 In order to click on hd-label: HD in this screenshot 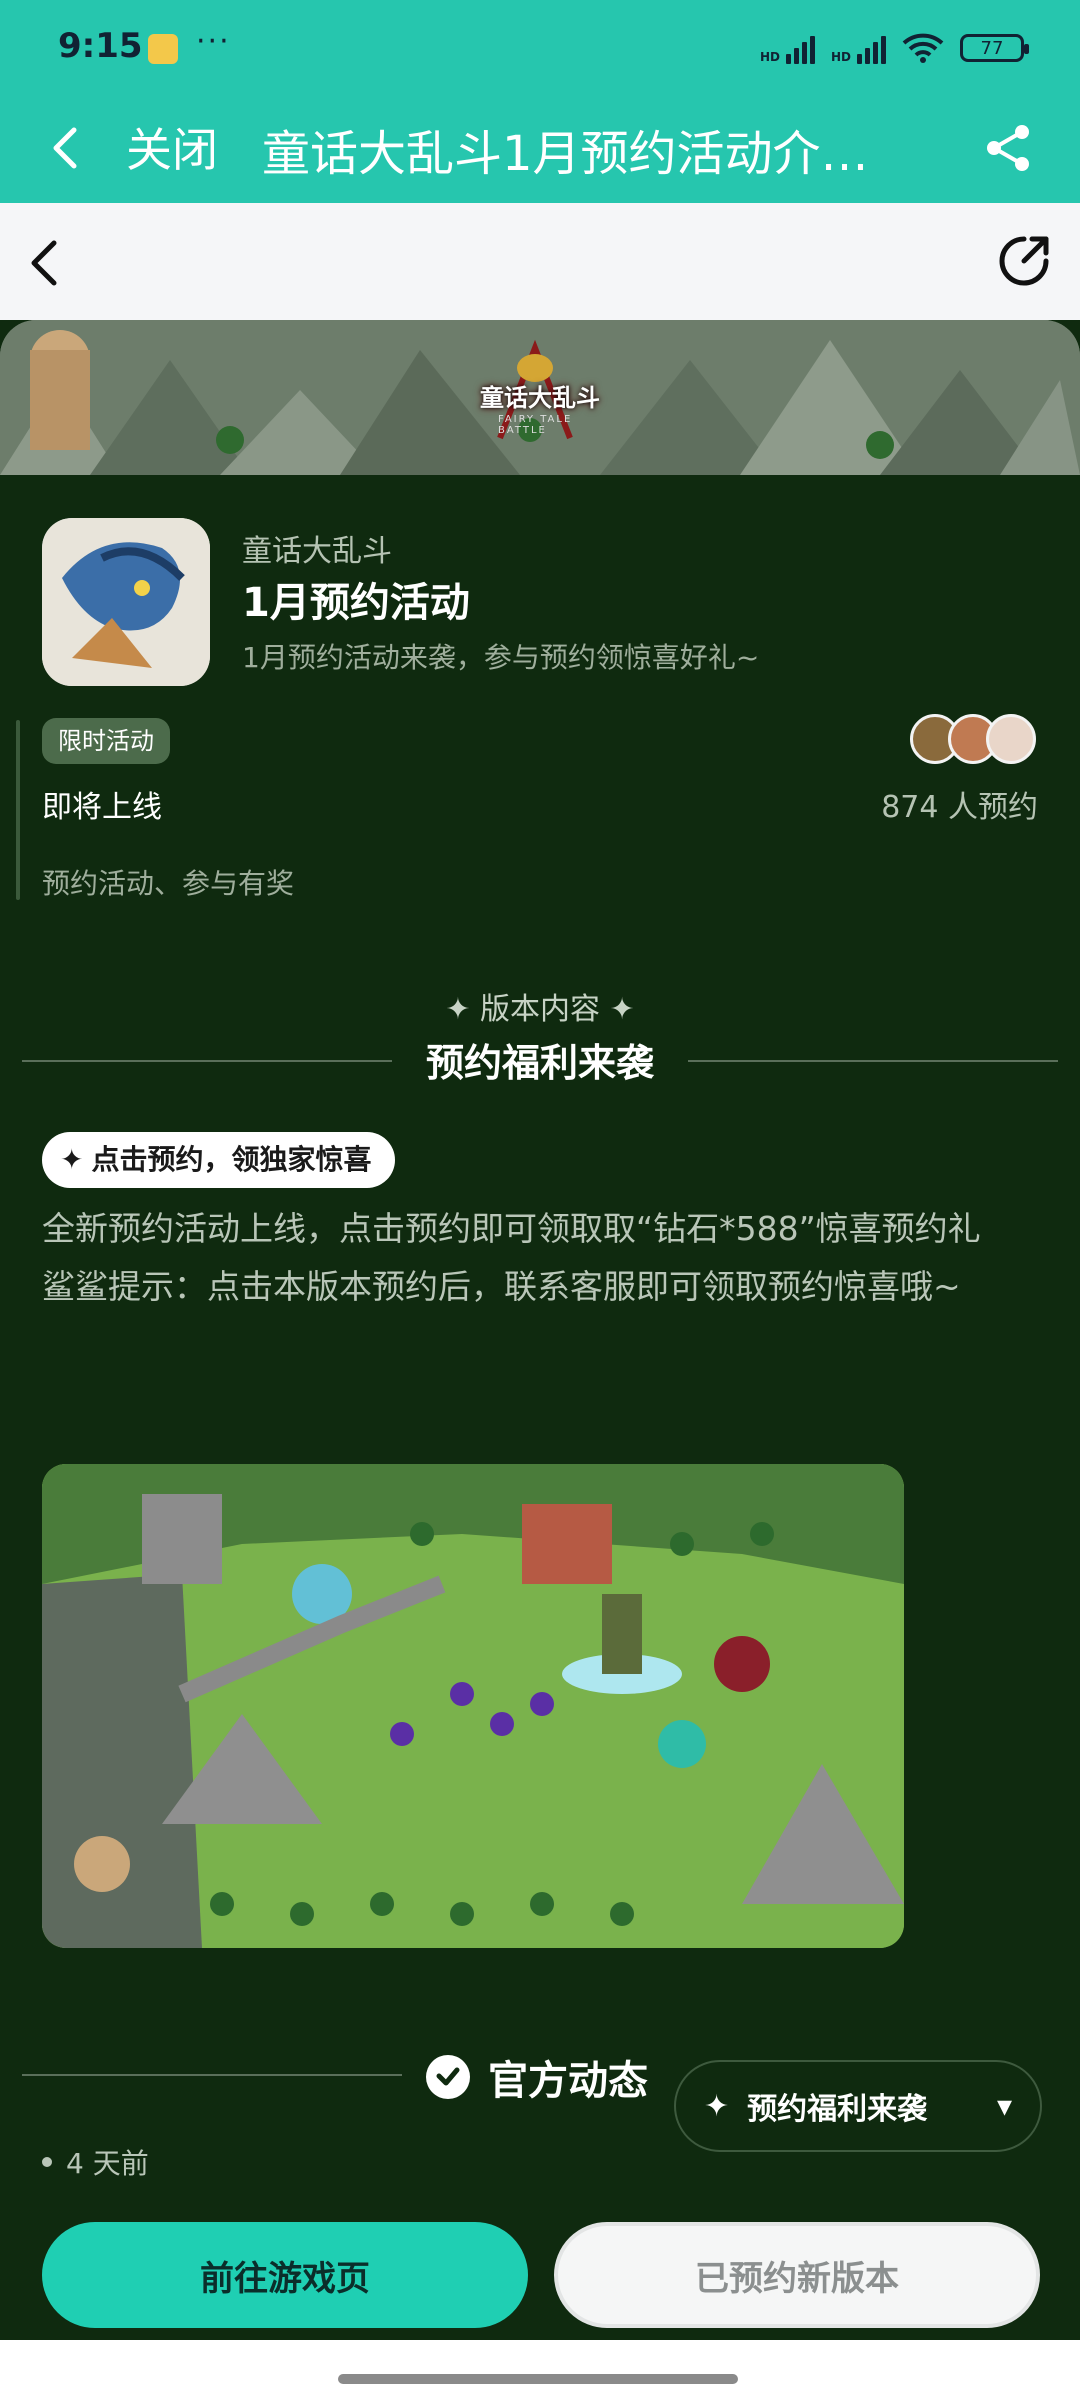, I will do `click(769, 57)`.